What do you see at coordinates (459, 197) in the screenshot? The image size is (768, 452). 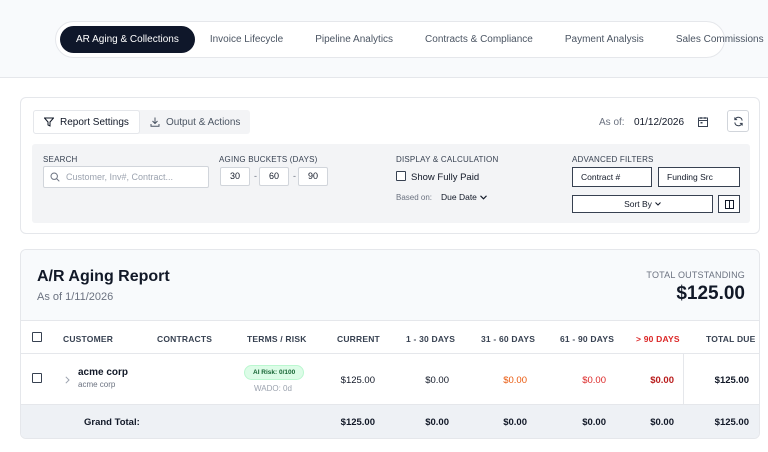 I see `based-on-value: Due Date` at bounding box center [459, 197].